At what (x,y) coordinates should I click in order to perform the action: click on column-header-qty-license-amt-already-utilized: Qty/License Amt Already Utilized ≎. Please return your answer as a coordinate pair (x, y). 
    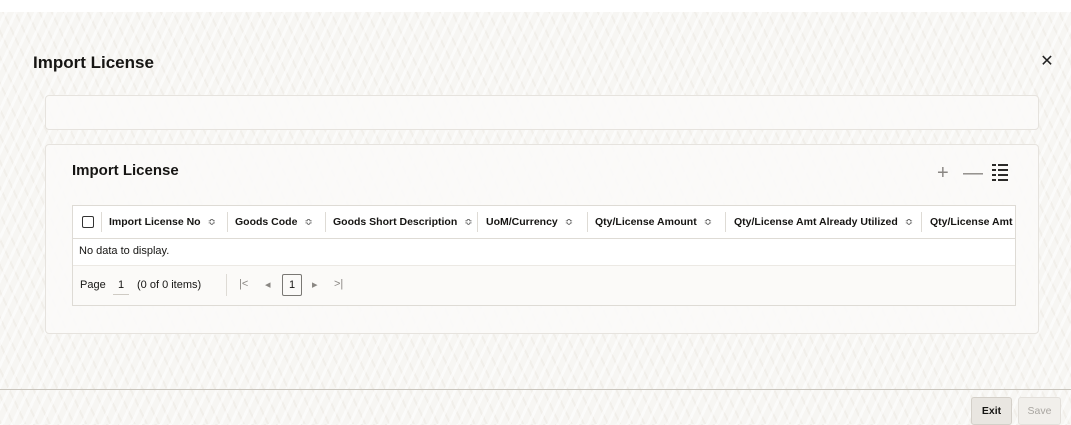
    Looking at the image, I should click on (829, 222).